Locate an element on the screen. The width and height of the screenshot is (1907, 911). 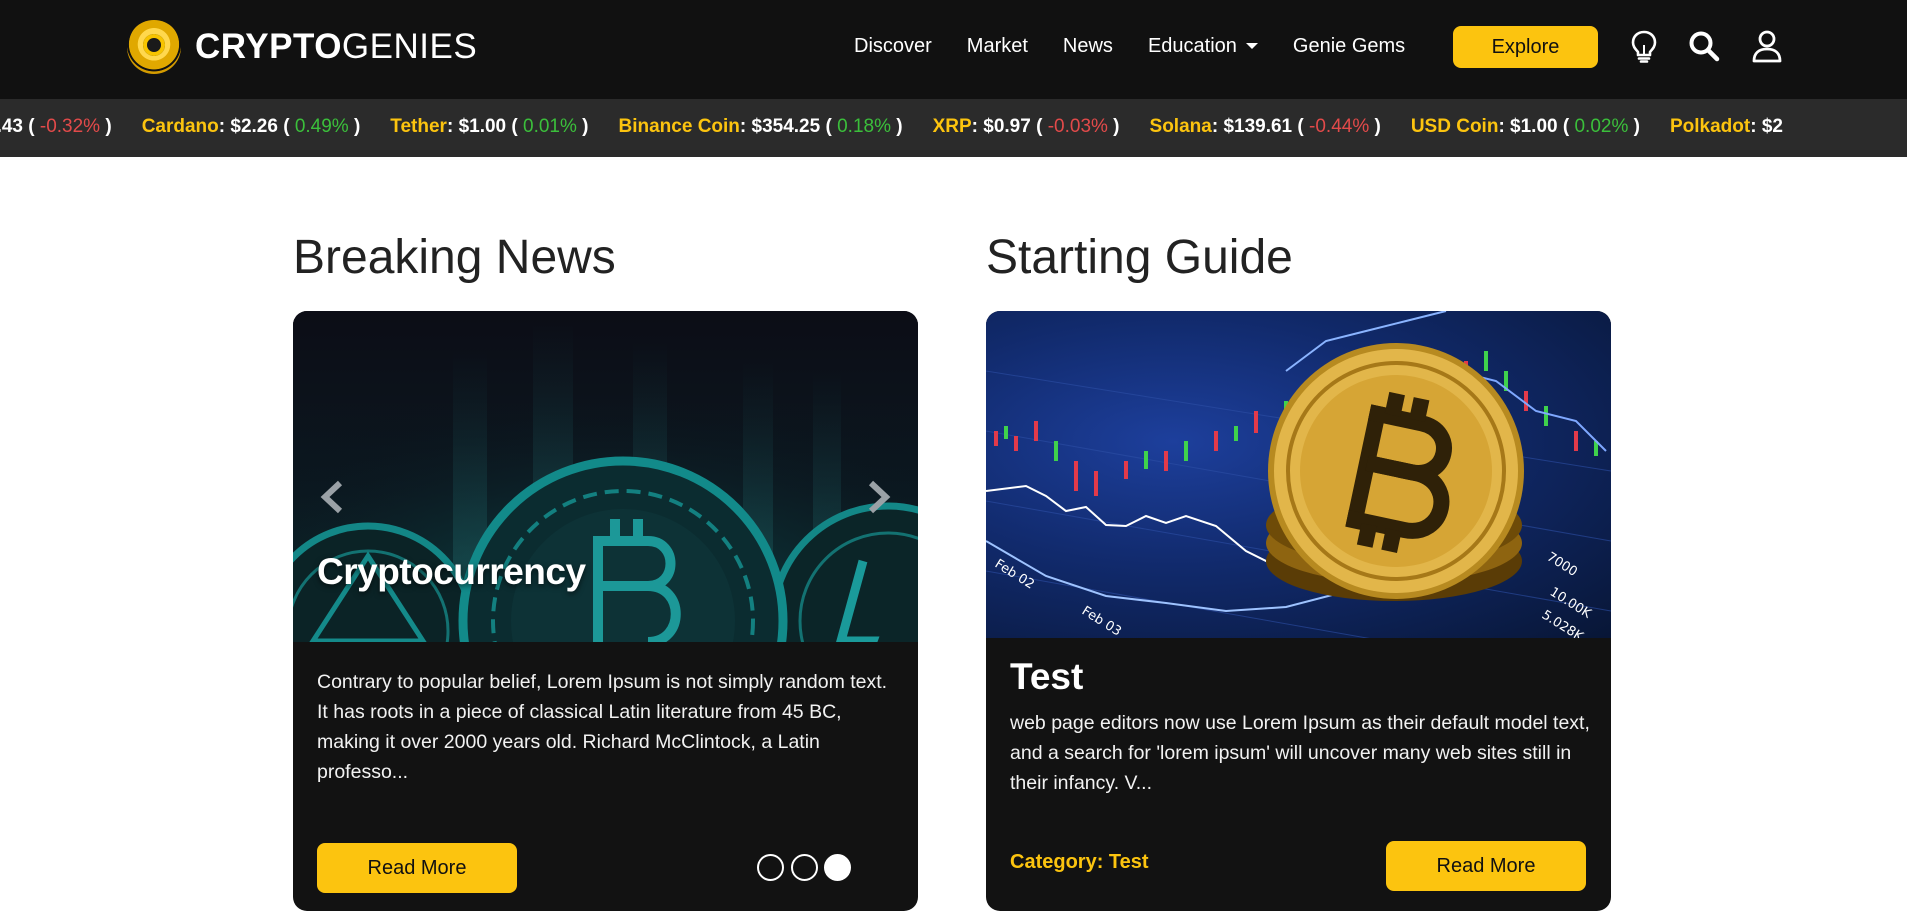
ticker-coin-name: Solana is located at coordinates (1180, 126).